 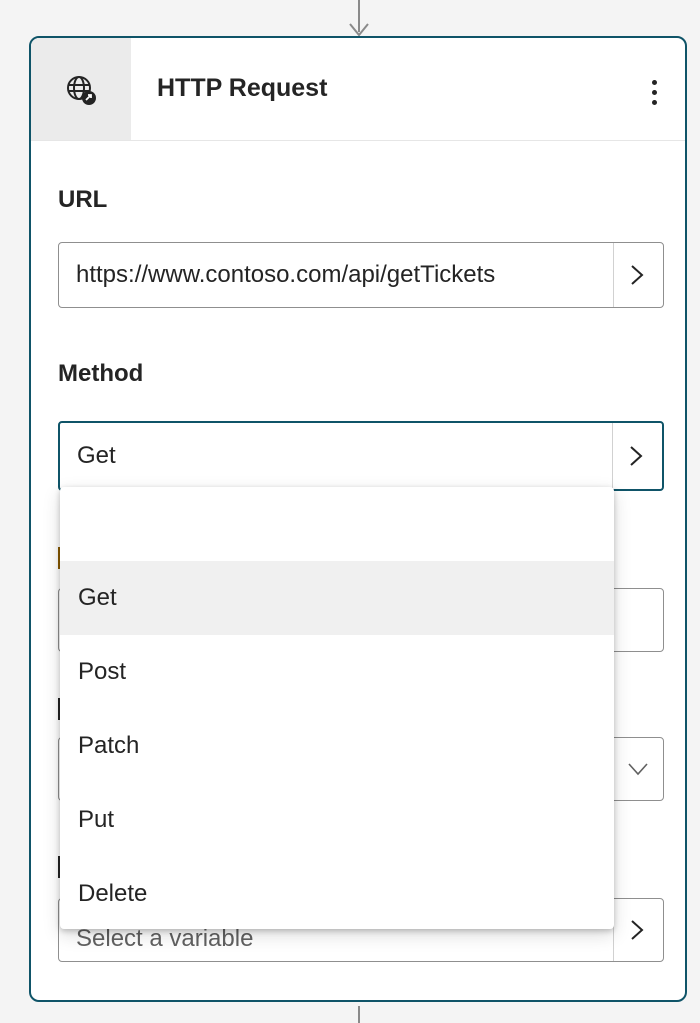 What do you see at coordinates (337, 598) in the screenshot?
I see `dropdown-option-get: Get` at bounding box center [337, 598].